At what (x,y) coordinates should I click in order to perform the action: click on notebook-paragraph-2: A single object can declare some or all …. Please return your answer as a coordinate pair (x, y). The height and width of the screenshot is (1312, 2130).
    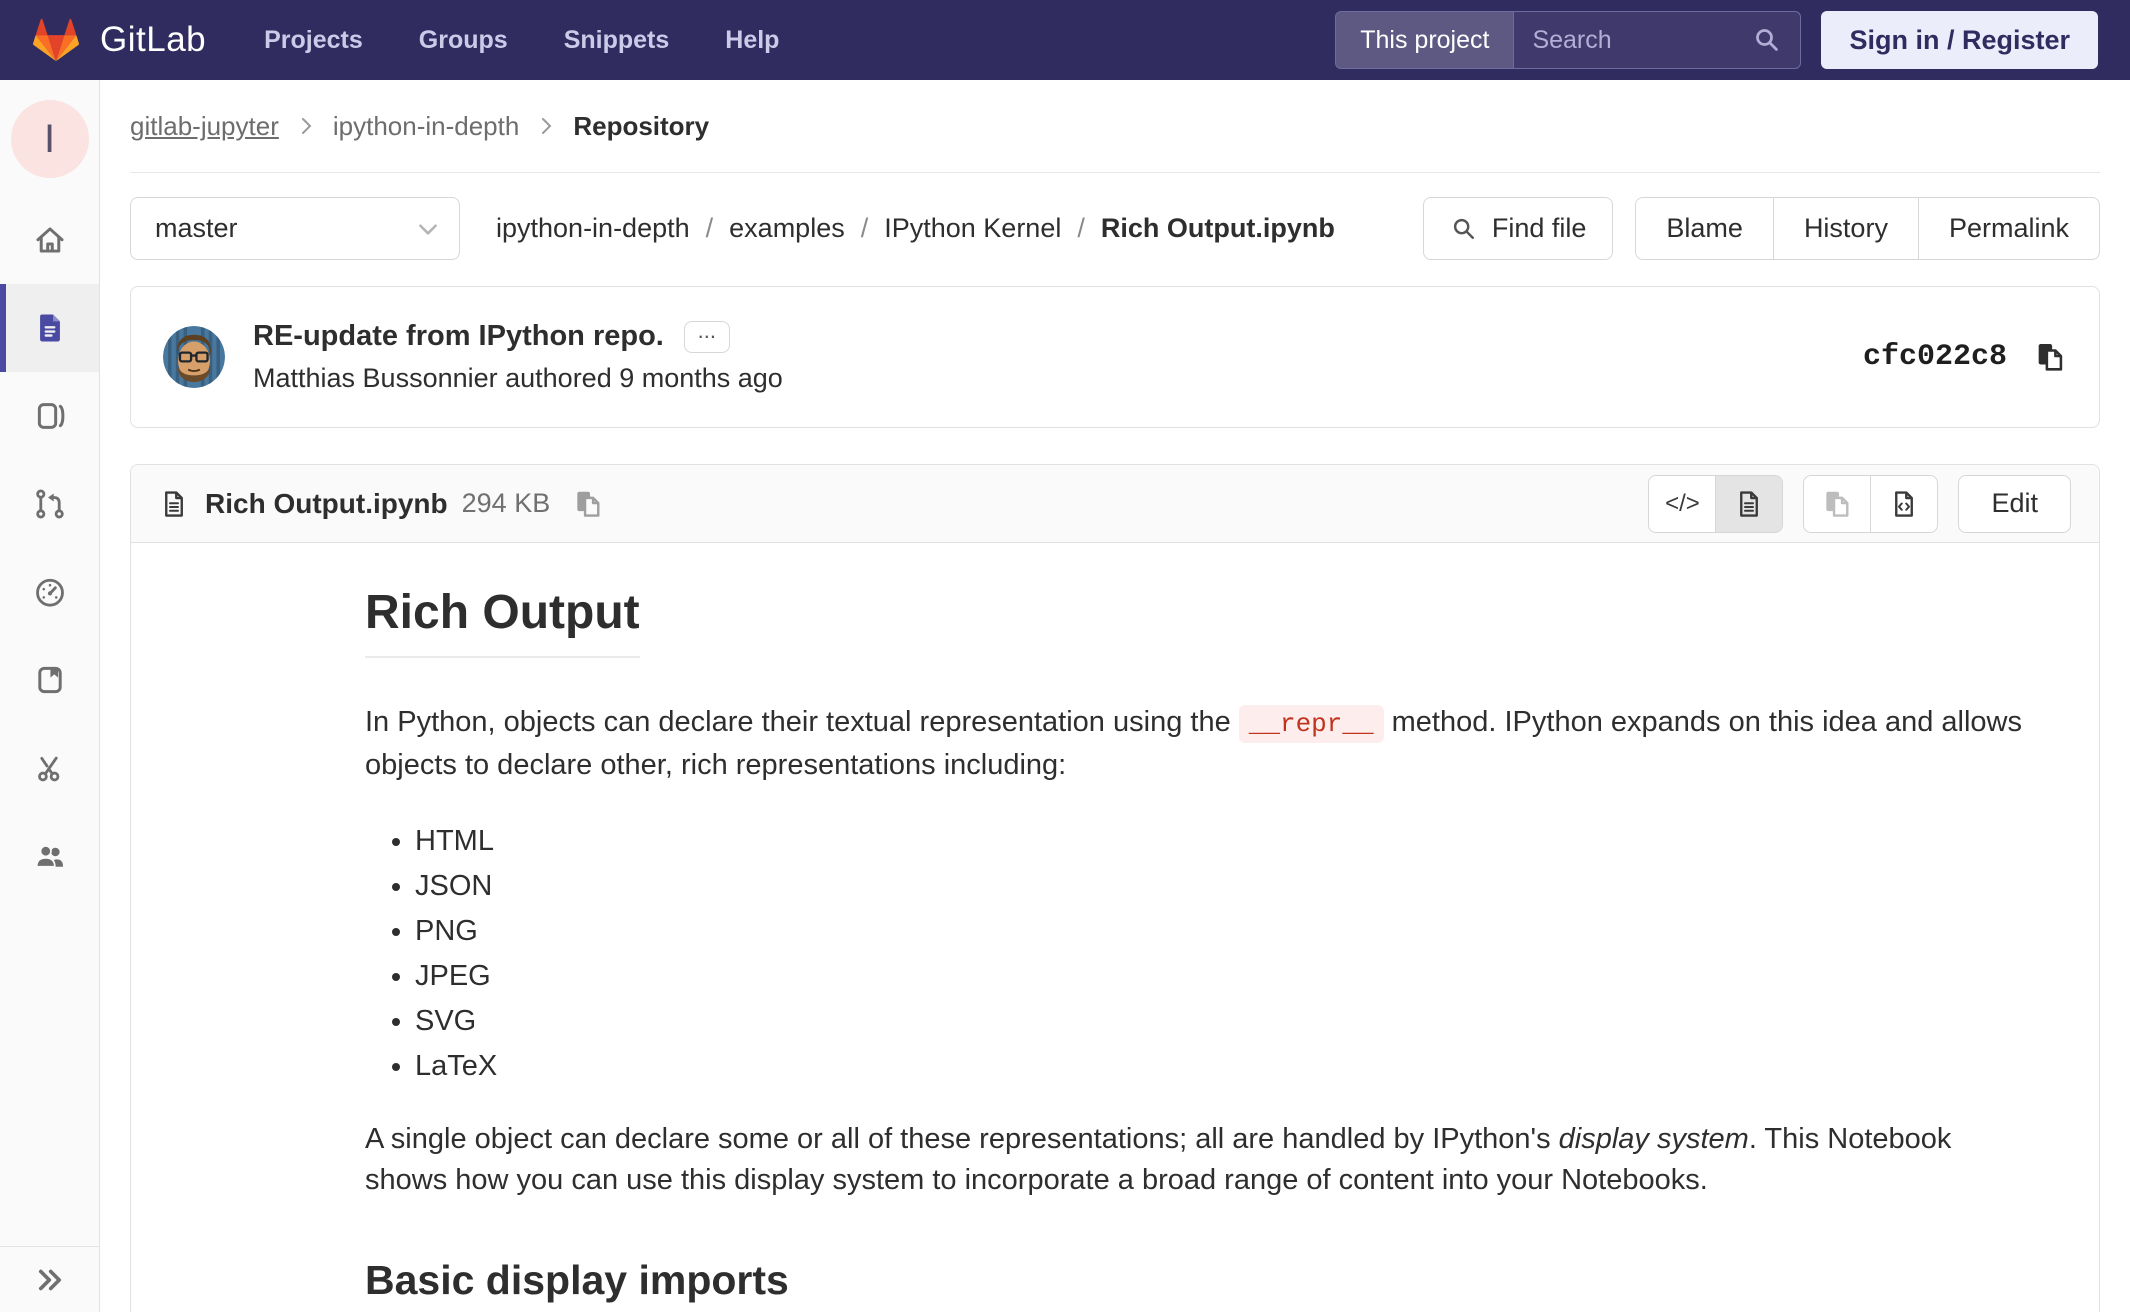
    Looking at the image, I should click on (1202, 1160).